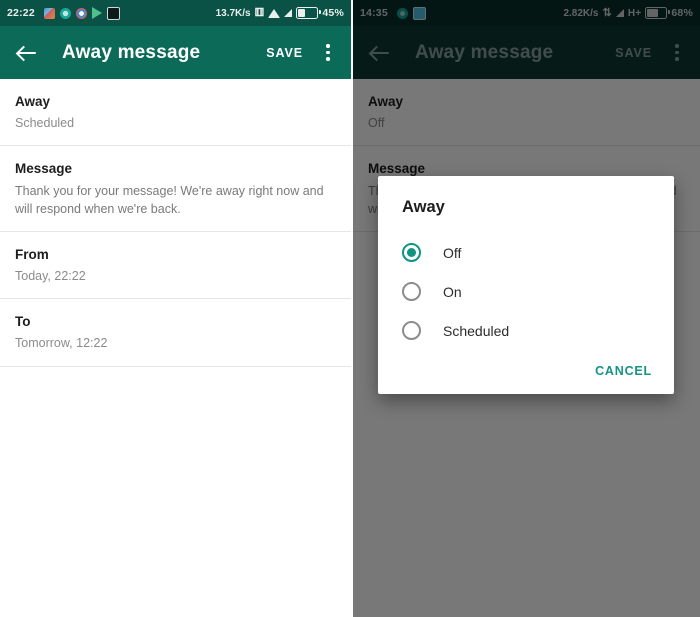  I want to click on chrome-icon, so click(81, 13).